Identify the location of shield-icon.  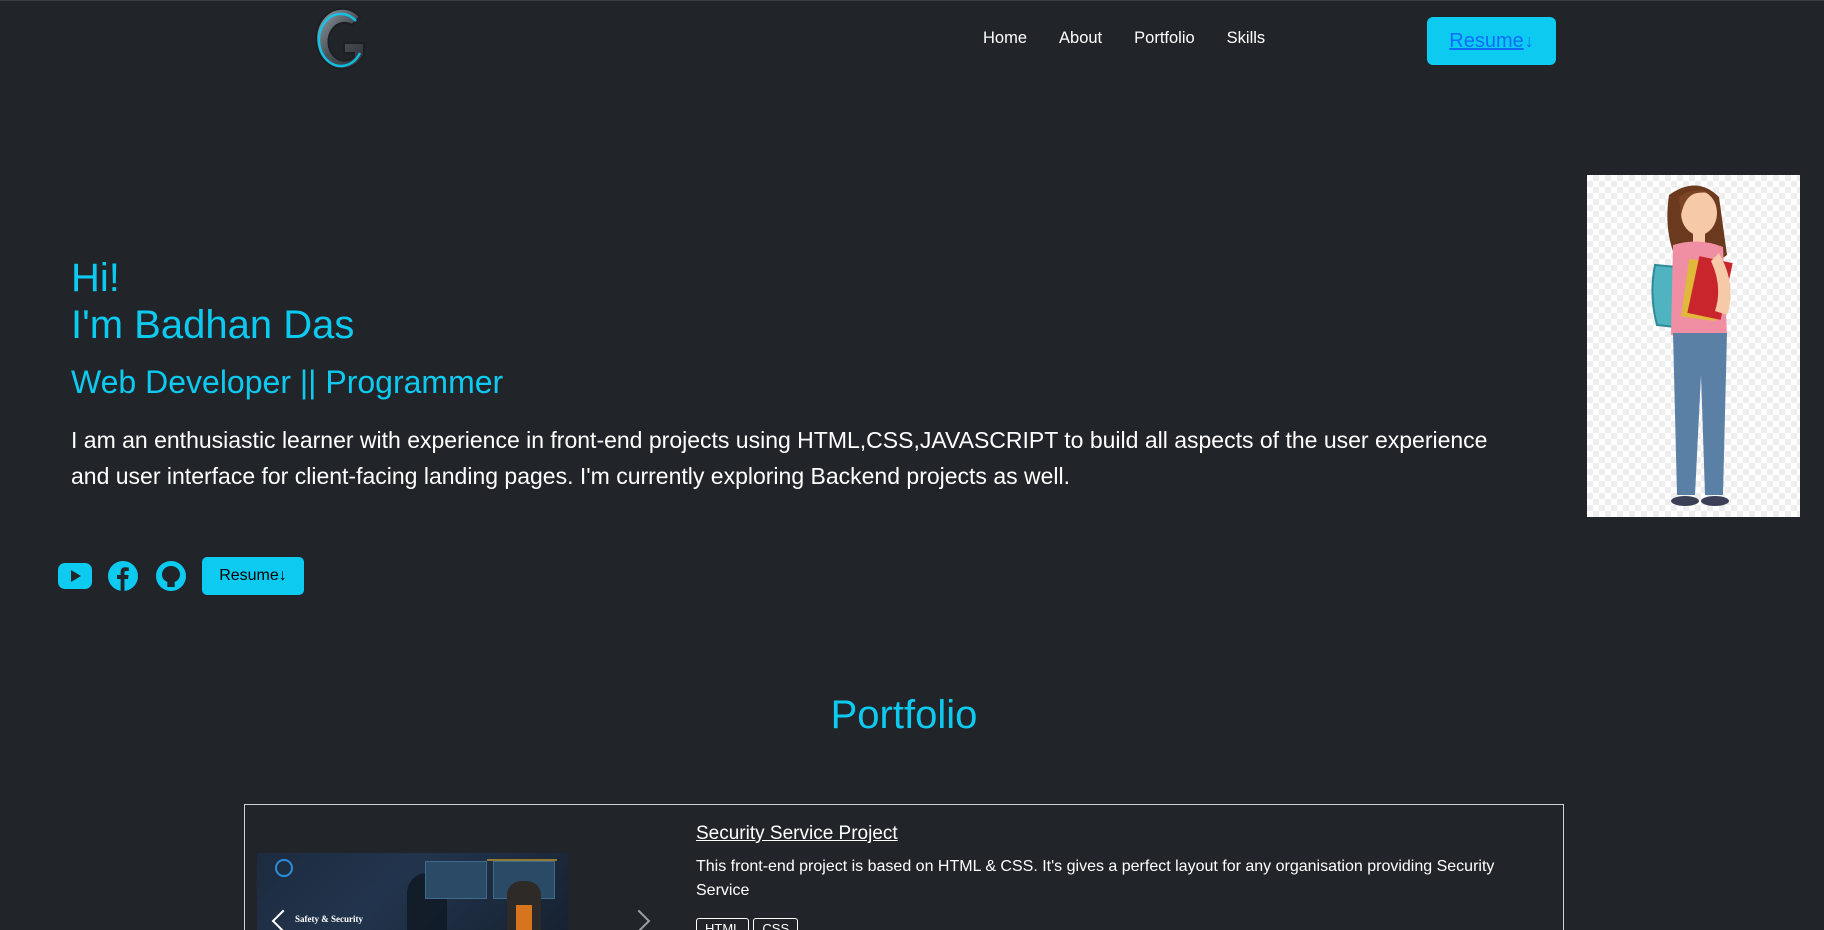
(284, 868).